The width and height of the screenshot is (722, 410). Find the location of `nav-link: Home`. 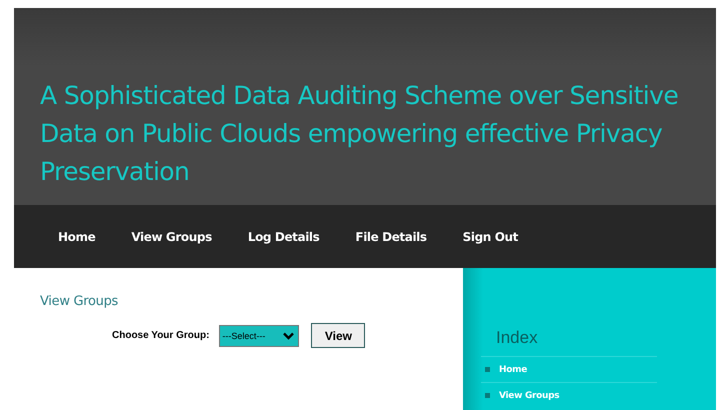

nav-link: Home is located at coordinates (77, 237).